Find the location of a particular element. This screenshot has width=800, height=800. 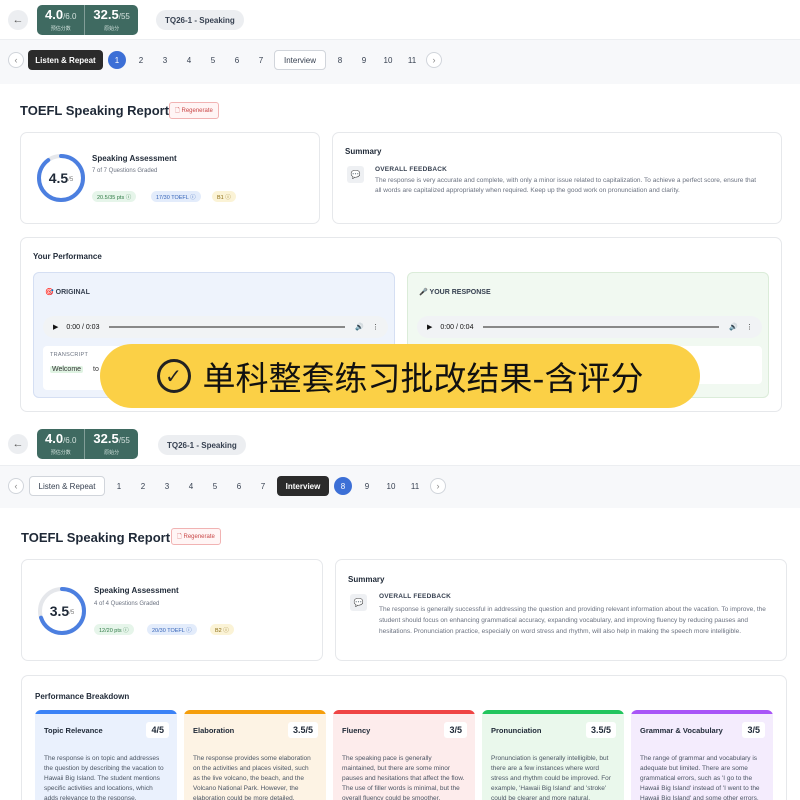

score-panel: 4.0/6.0 预估分数 32.5/55 原始分 is located at coordinates (87, 444).